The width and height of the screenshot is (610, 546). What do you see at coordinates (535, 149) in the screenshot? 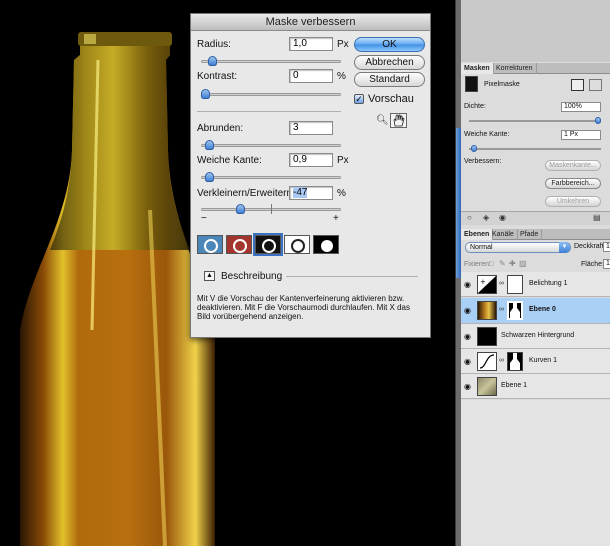
I see `weiche-kante-panel-track` at bounding box center [535, 149].